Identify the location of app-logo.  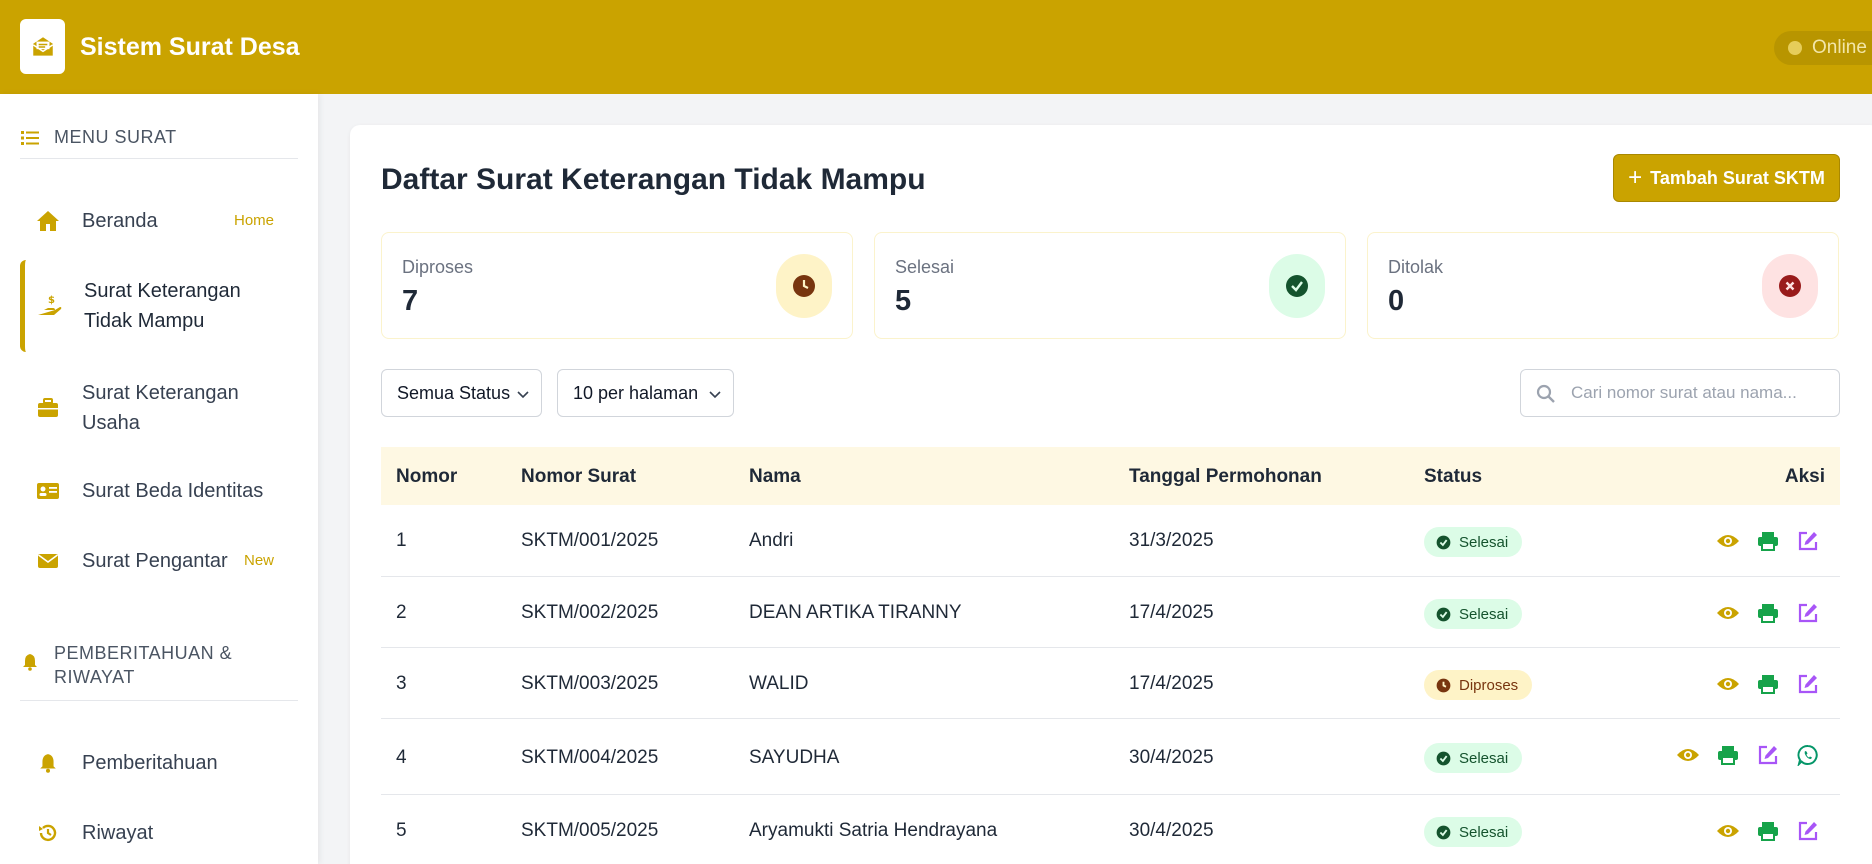
(42, 46).